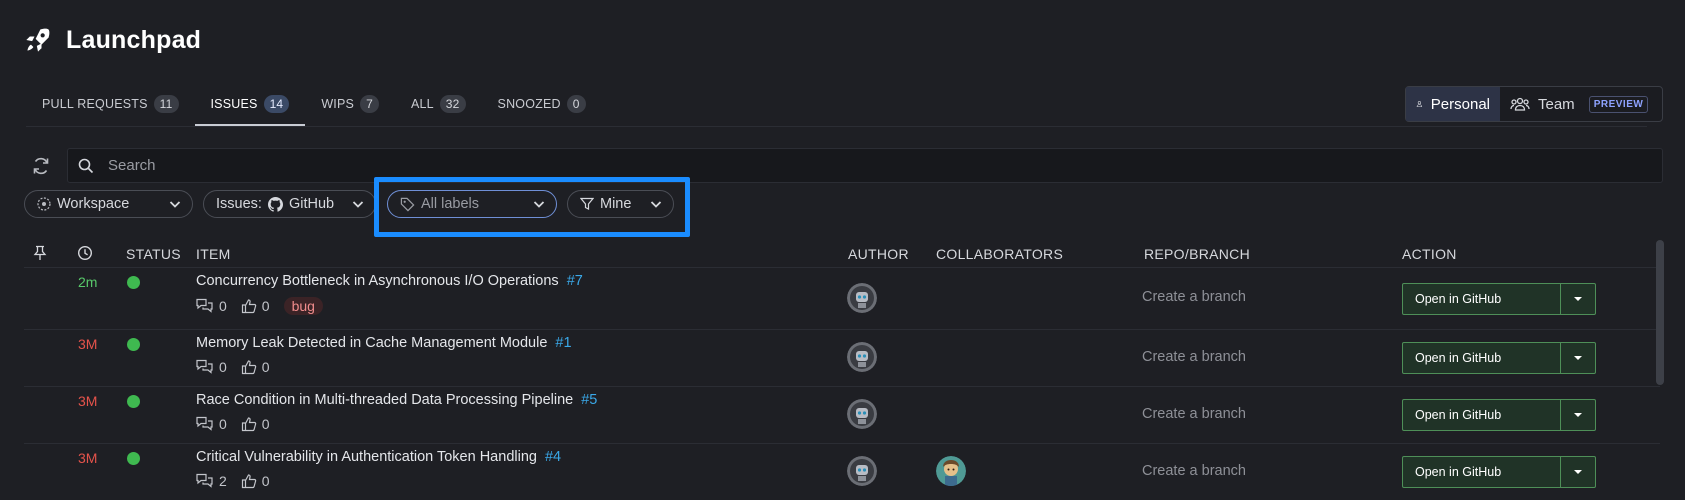 Image resolution: width=1685 pixels, height=500 pixels. I want to click on scope-switcher: Personal Team PREVIEW, so click(1534, 104).